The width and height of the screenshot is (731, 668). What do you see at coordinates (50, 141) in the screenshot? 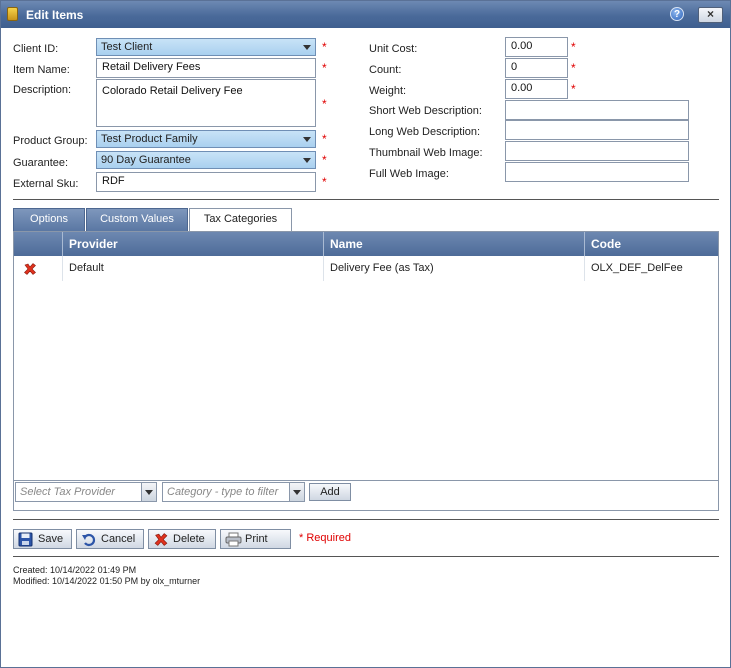
I see `product-group-label: Product Group:` at bounding box center [50, 141].